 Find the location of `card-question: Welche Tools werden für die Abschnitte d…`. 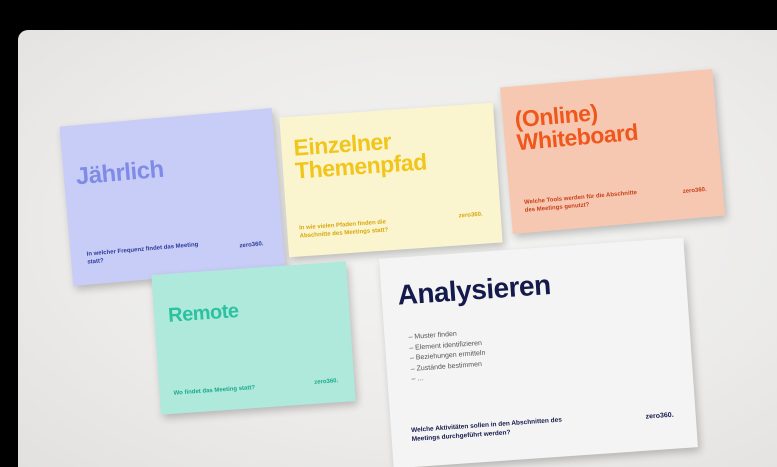

card-question: Welche Tools werden für die Abschnitte d… is located at coordinates (580, 201).